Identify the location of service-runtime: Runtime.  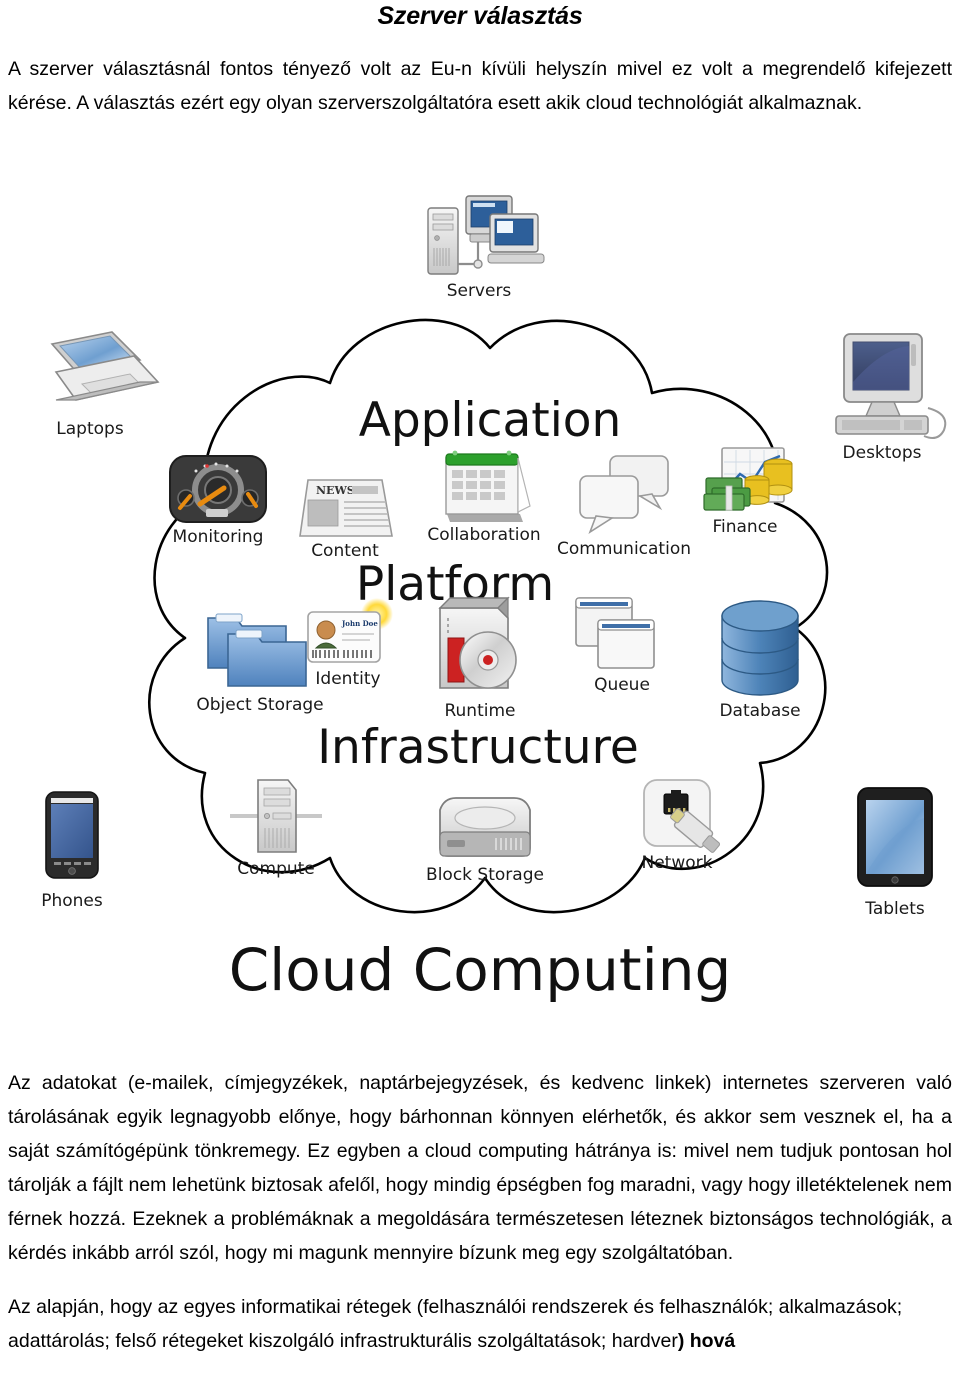
(477, 658).